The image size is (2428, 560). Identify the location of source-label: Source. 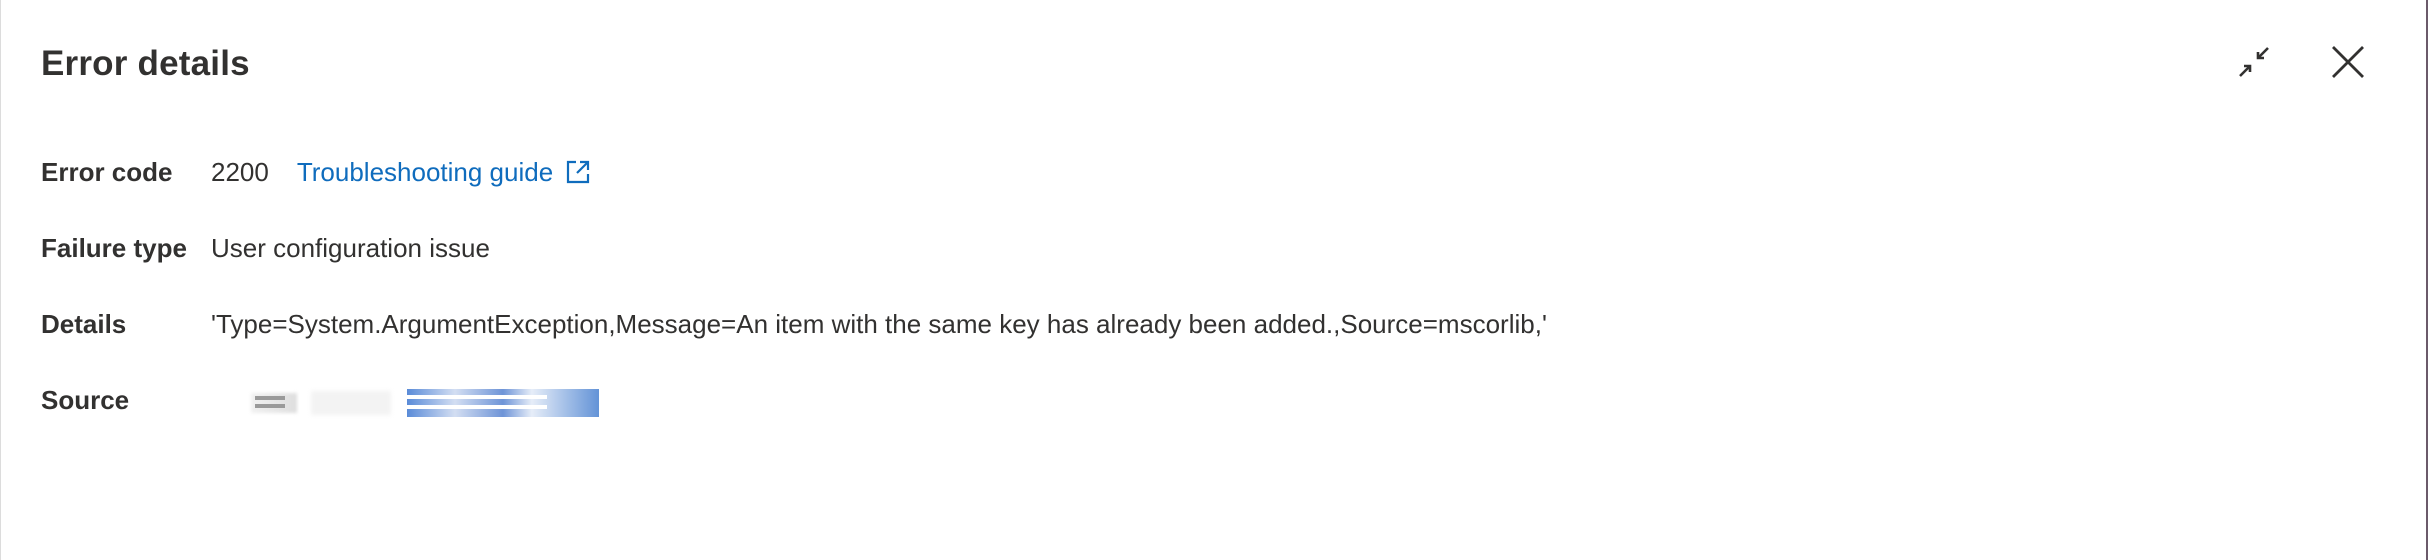
(85, 399).